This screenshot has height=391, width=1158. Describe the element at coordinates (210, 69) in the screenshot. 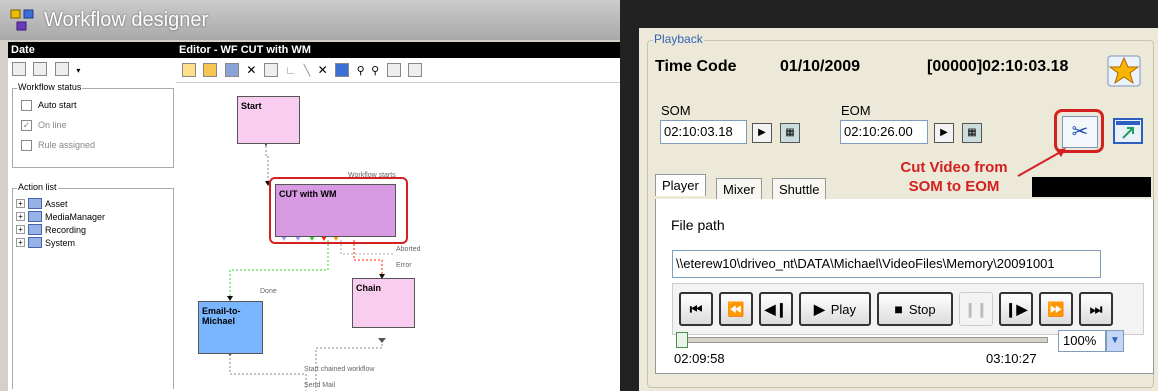

I see `open-icon` at that location.